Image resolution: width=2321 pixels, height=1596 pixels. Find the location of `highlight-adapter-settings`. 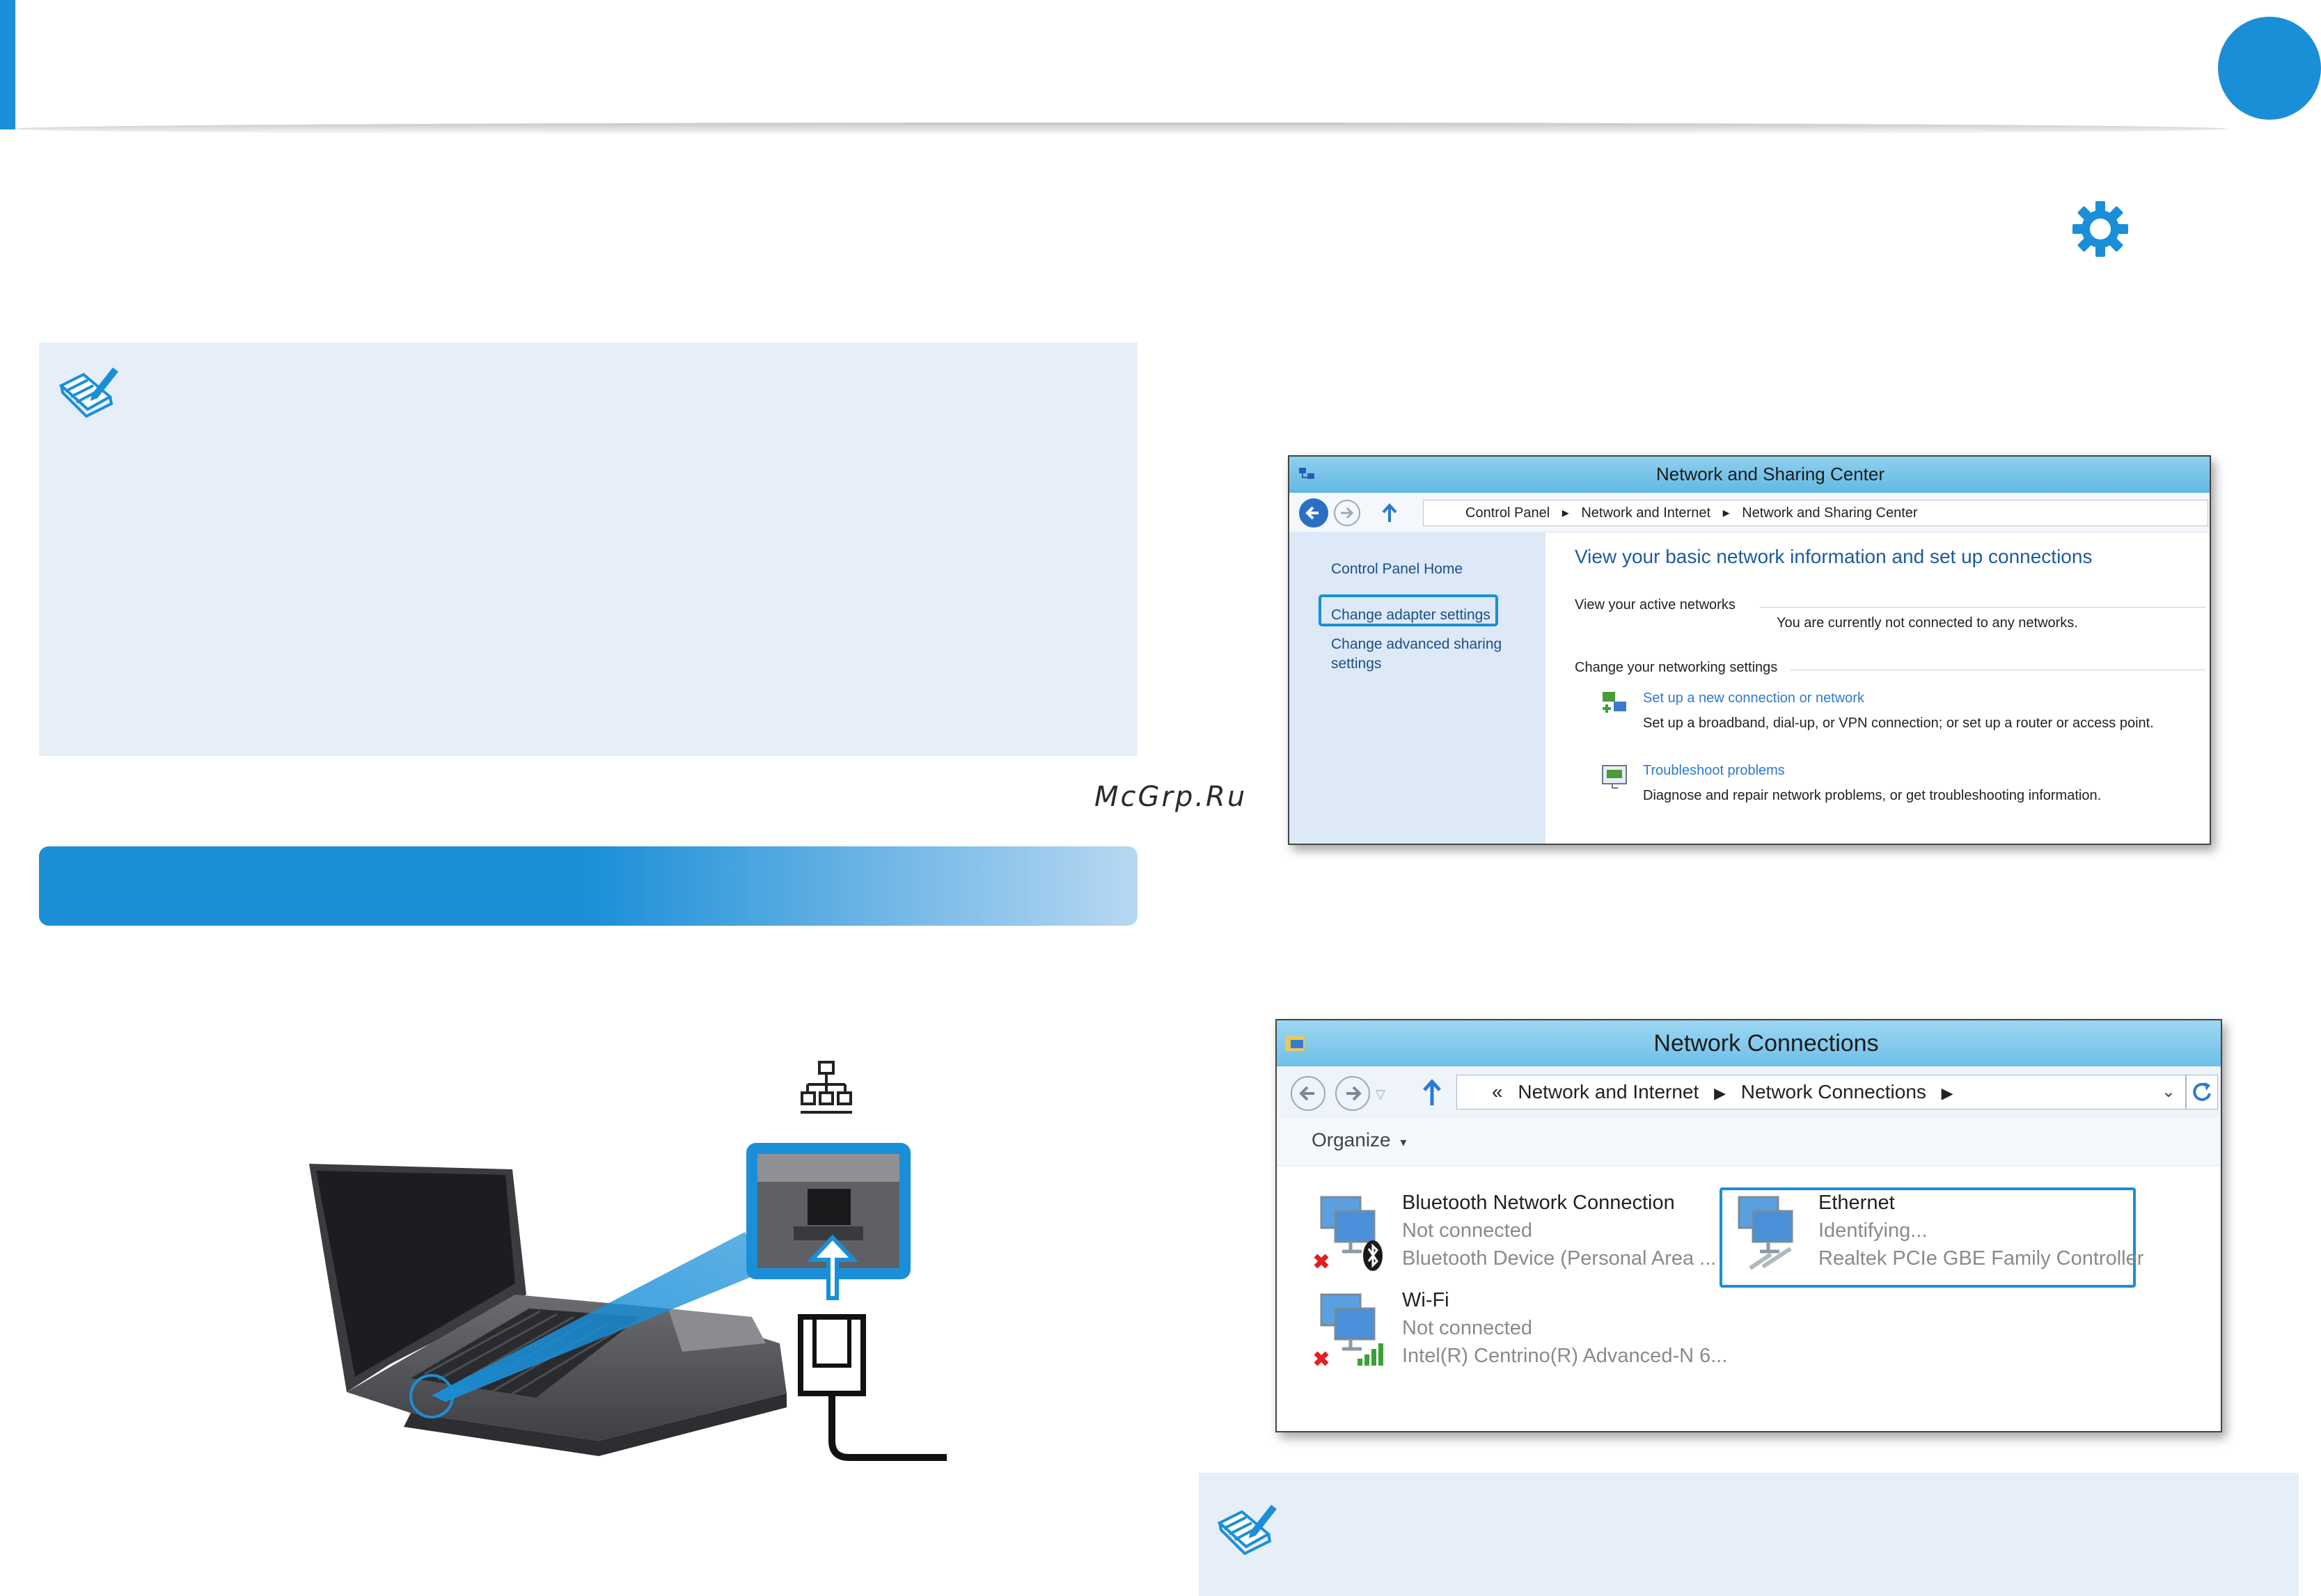

highlight-adapter-settings is located at coordinates (1408, 610).